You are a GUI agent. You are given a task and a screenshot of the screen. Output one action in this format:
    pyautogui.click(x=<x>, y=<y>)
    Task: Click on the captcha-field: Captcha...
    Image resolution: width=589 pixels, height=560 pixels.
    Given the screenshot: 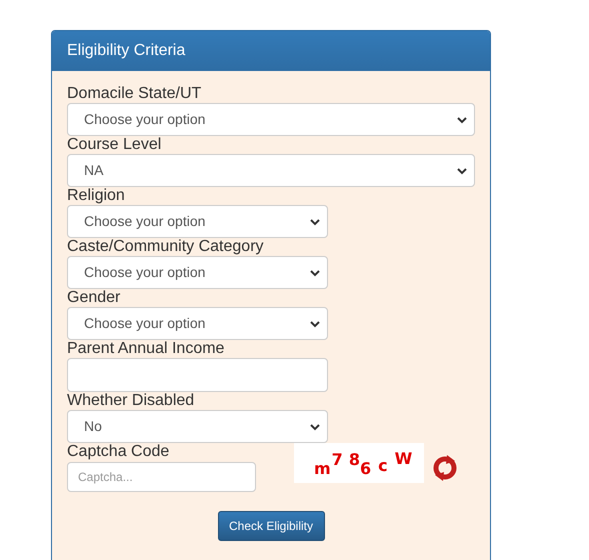 What is the action you would take?
    pyautogui.click(x=161, y=477)
    